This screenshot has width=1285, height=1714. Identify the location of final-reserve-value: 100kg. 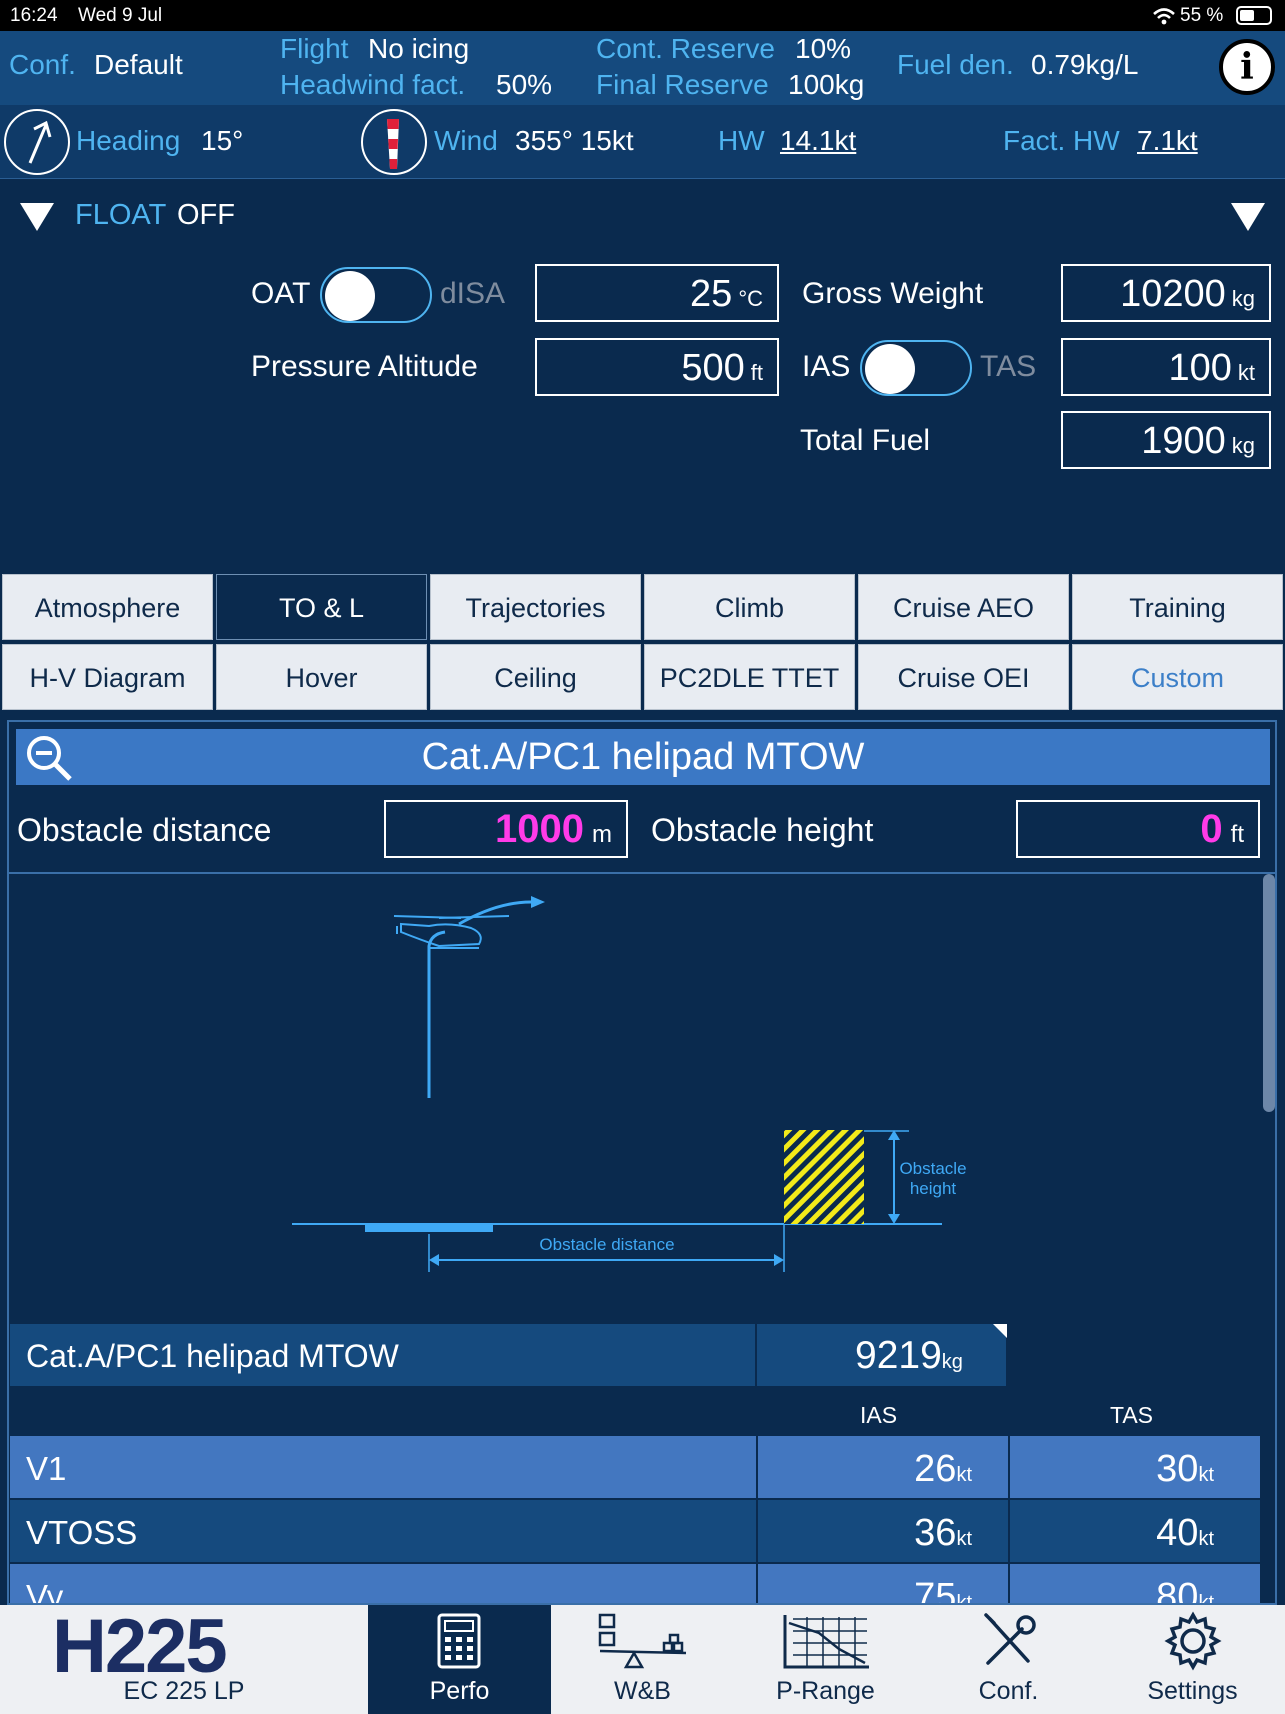
(826, 85).